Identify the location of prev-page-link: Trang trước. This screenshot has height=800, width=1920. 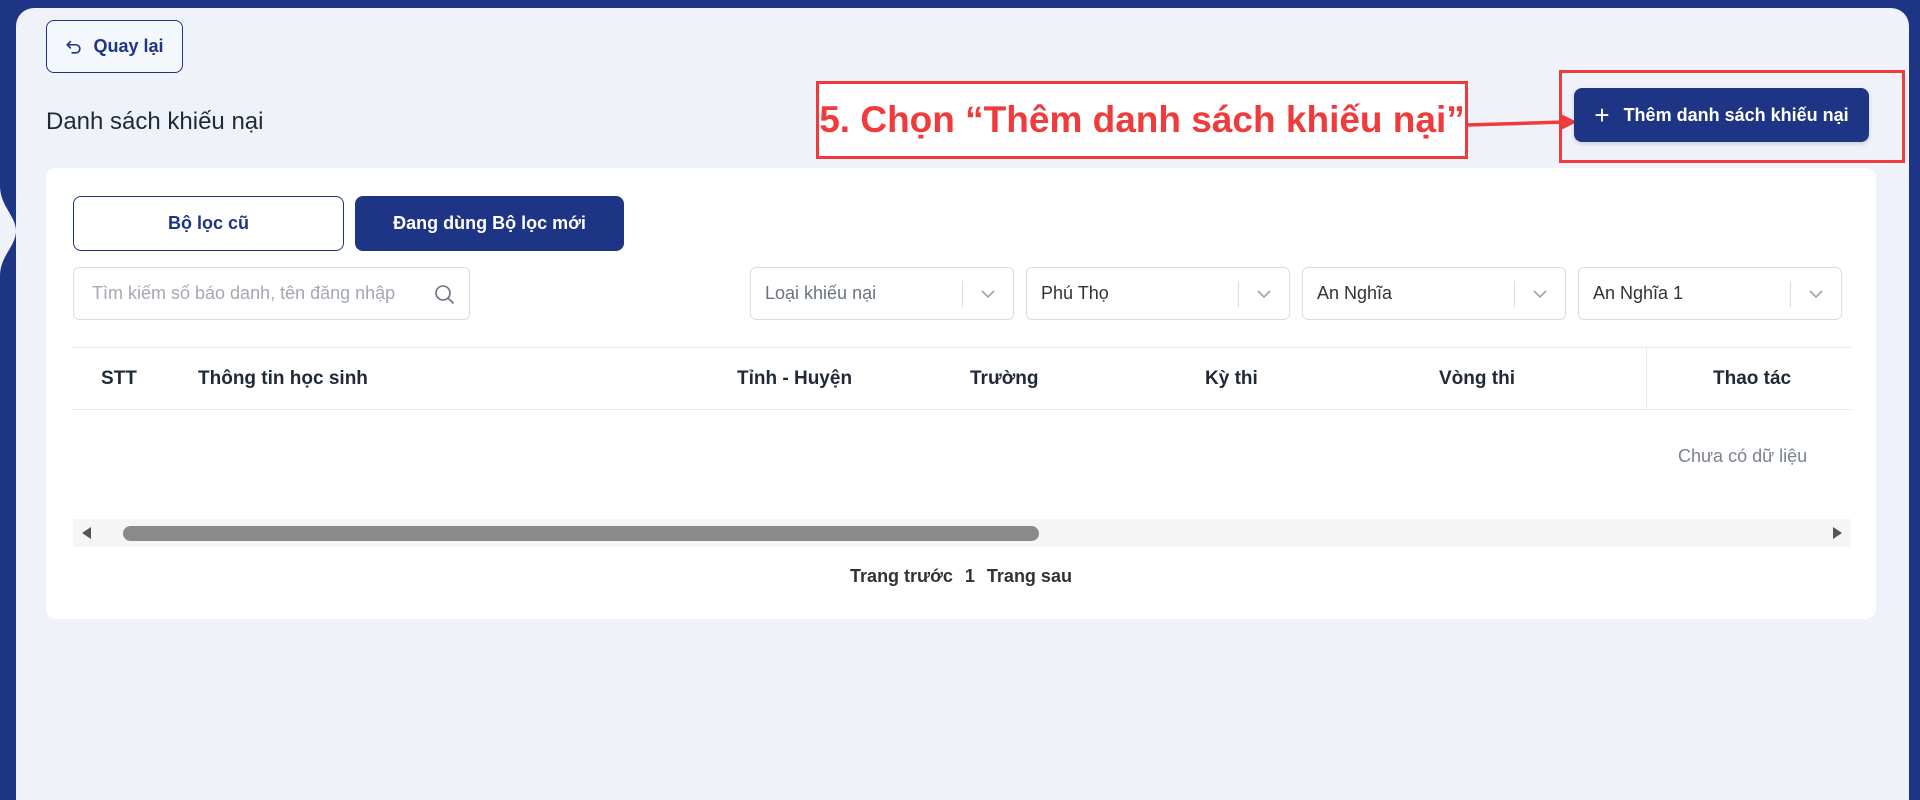
(901, 576).